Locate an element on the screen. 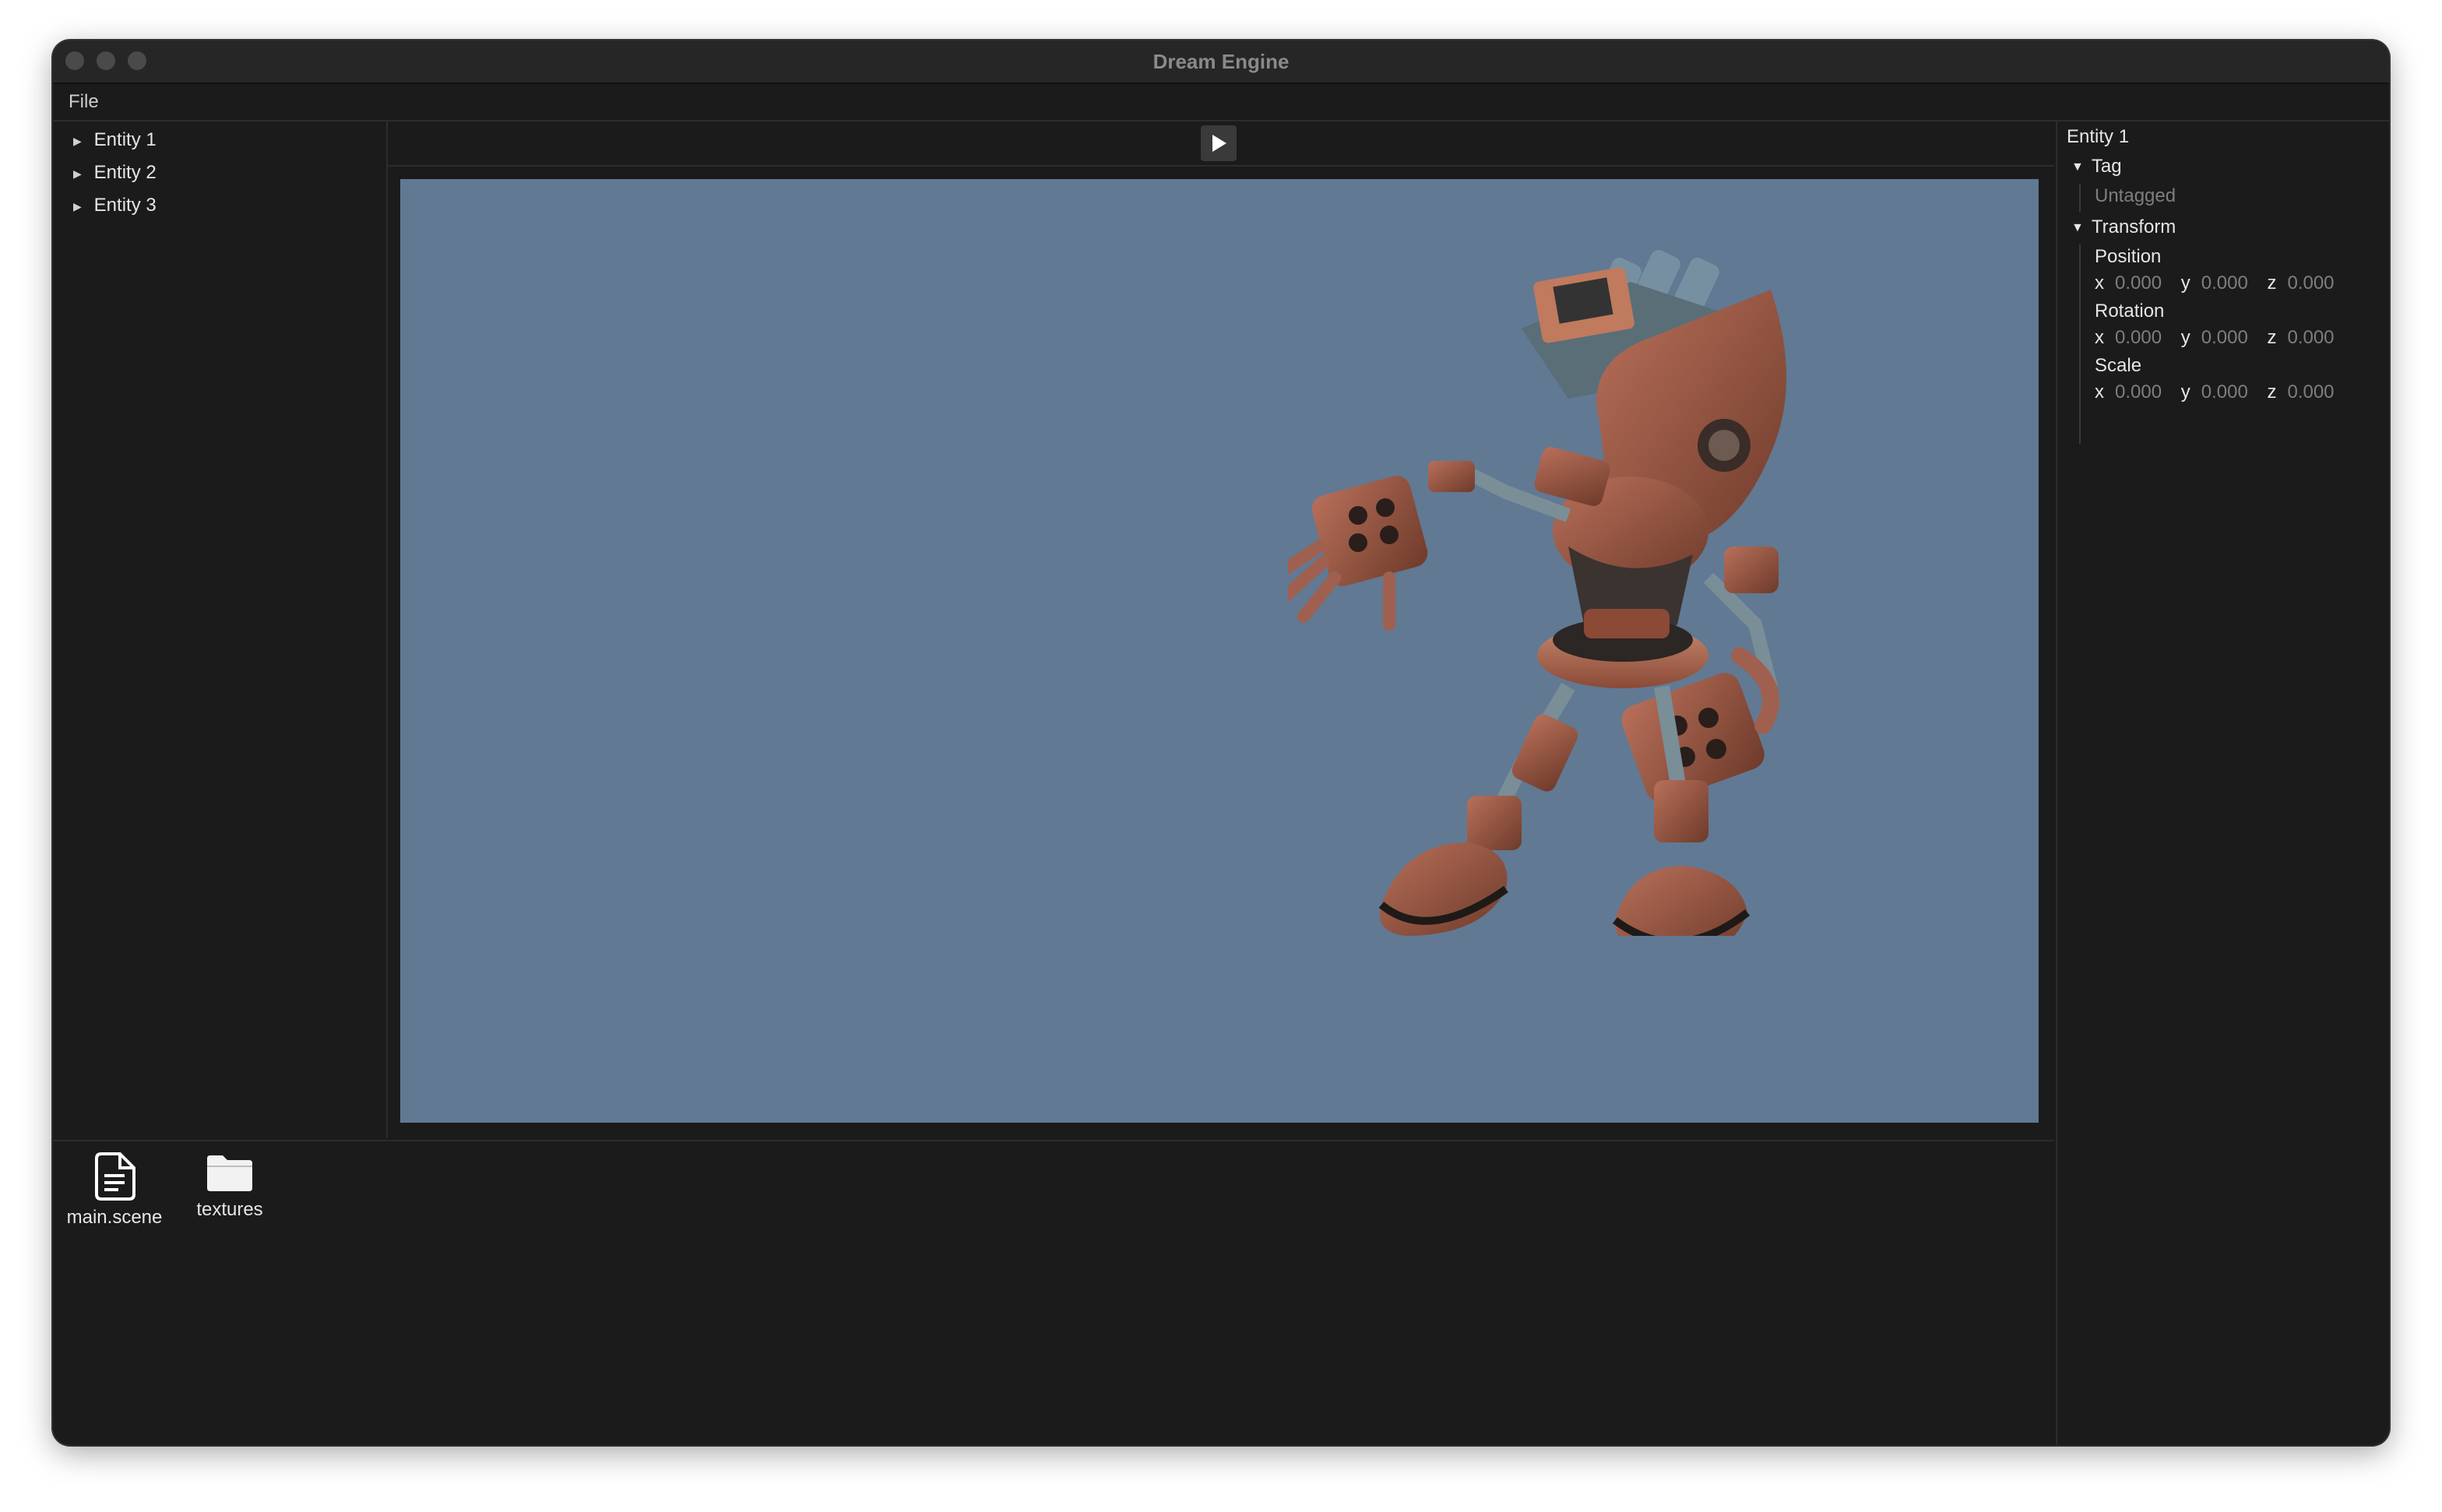  title-bar: Dream Engine is located at coordinates (1221, 62).